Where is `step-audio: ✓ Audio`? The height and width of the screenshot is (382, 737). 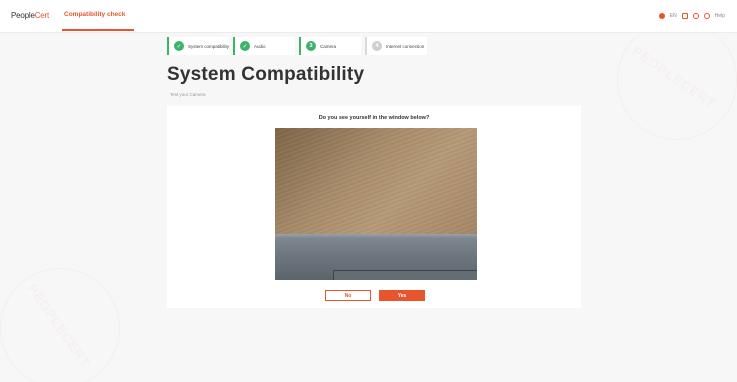 step-audio: ✓ Audio is located at coordinates (264, 46).